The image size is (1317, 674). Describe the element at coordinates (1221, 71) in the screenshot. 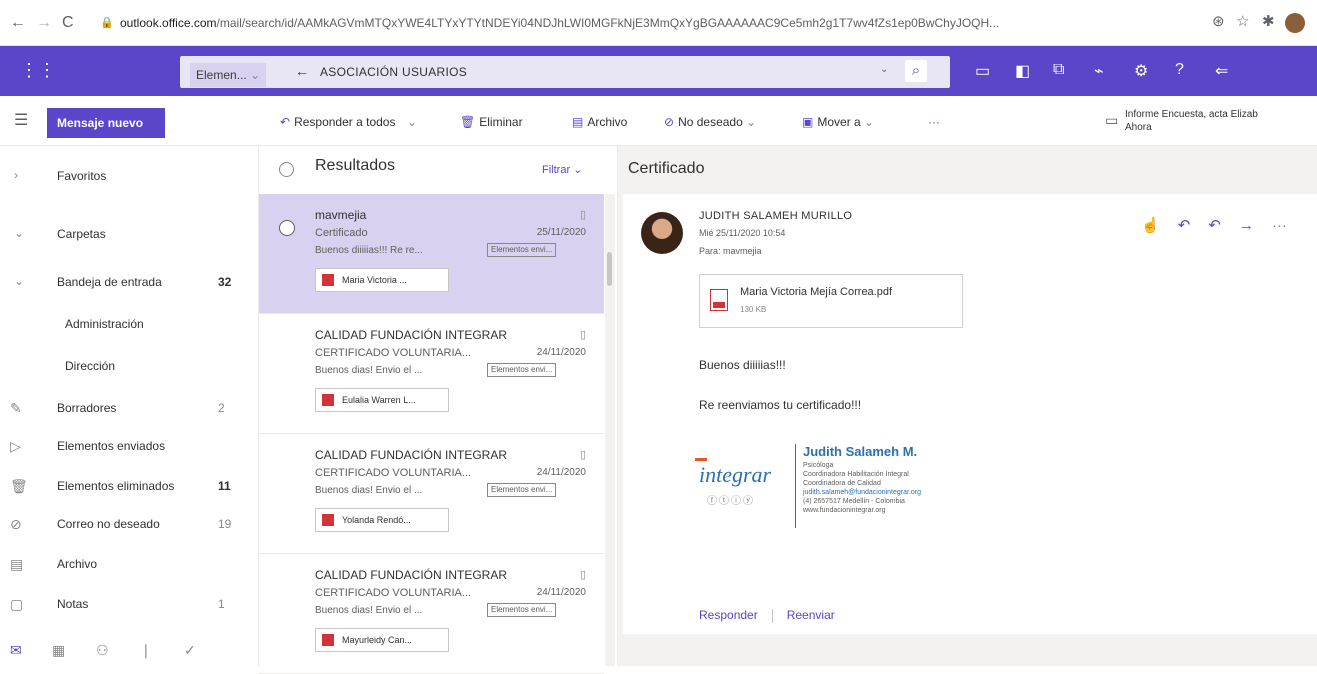

I see `feedback-icon: ⇐` at that location.